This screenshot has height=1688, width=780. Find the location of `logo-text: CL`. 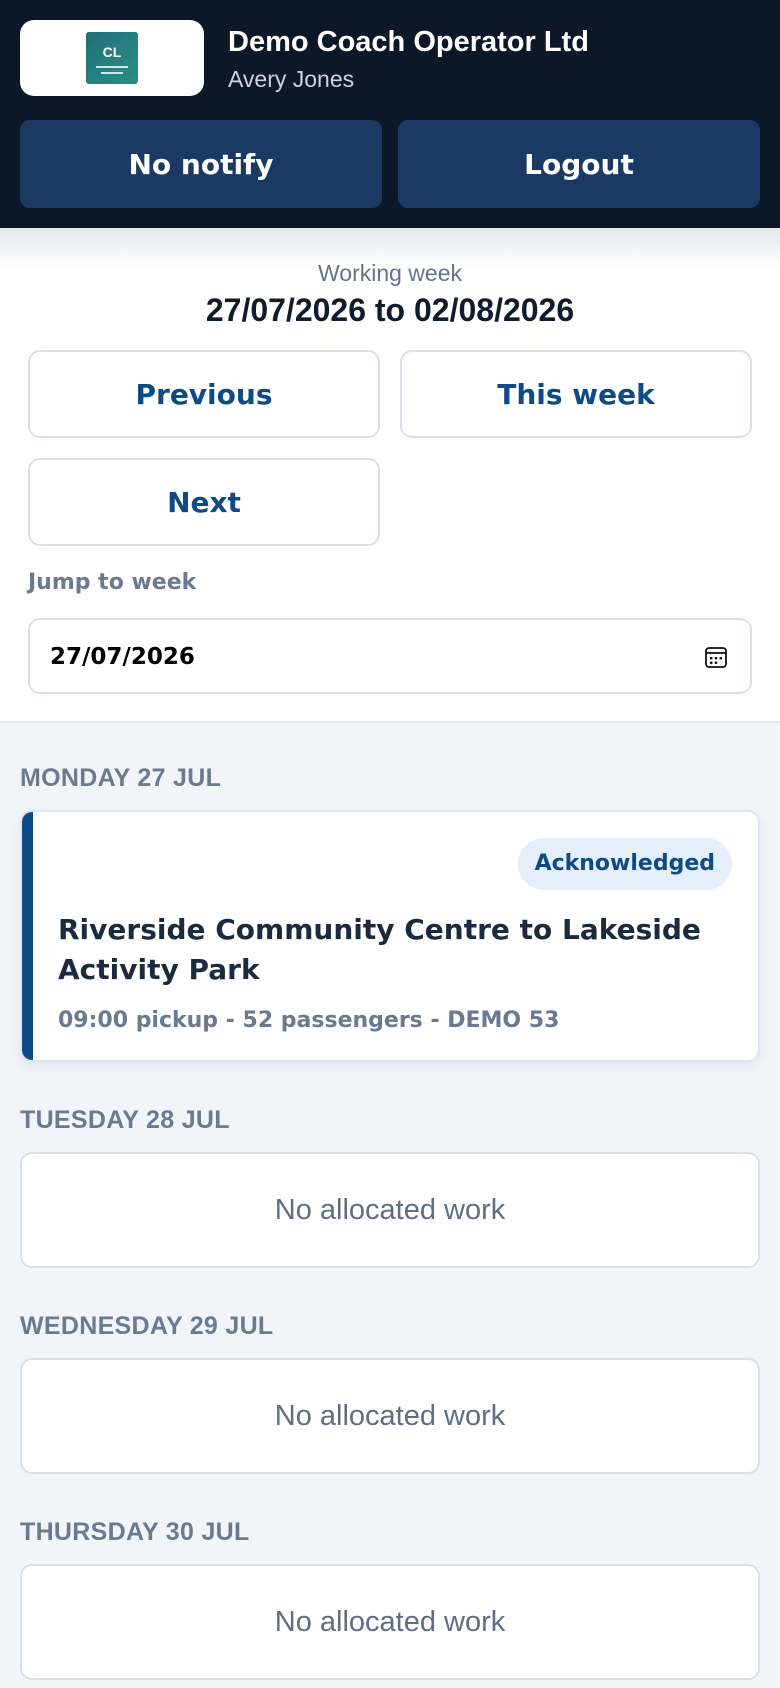

logo-text: CL is located at coordinates (112, 52).